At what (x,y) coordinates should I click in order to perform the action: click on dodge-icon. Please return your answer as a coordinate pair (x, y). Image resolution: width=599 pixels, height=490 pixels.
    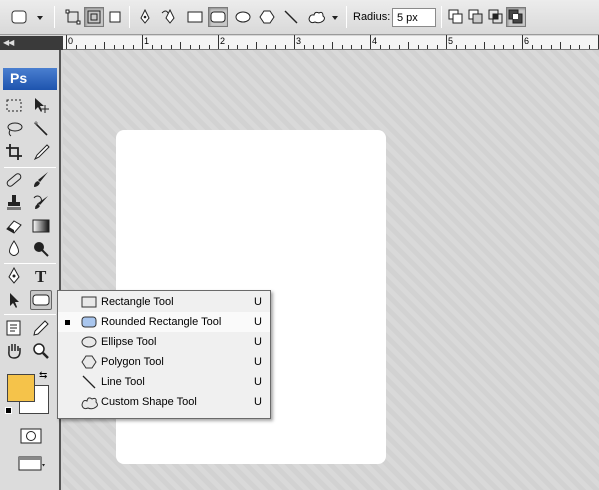
    Looking at the image, I should click on (41, 249).